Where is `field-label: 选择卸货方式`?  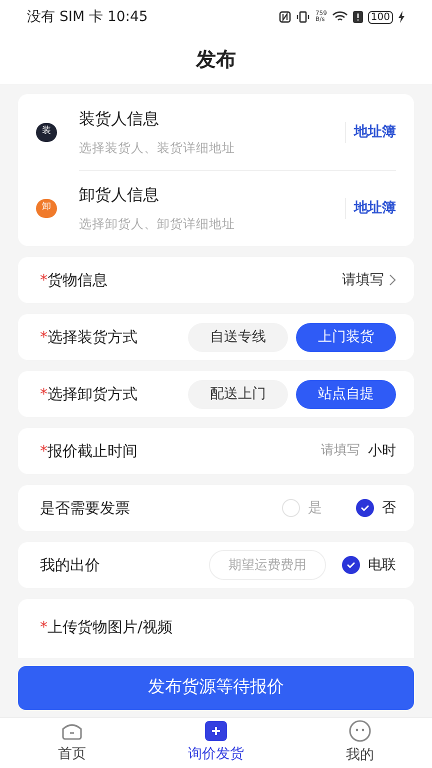 field-label: 选择卸货方式 is located at coordinates (93, 394).